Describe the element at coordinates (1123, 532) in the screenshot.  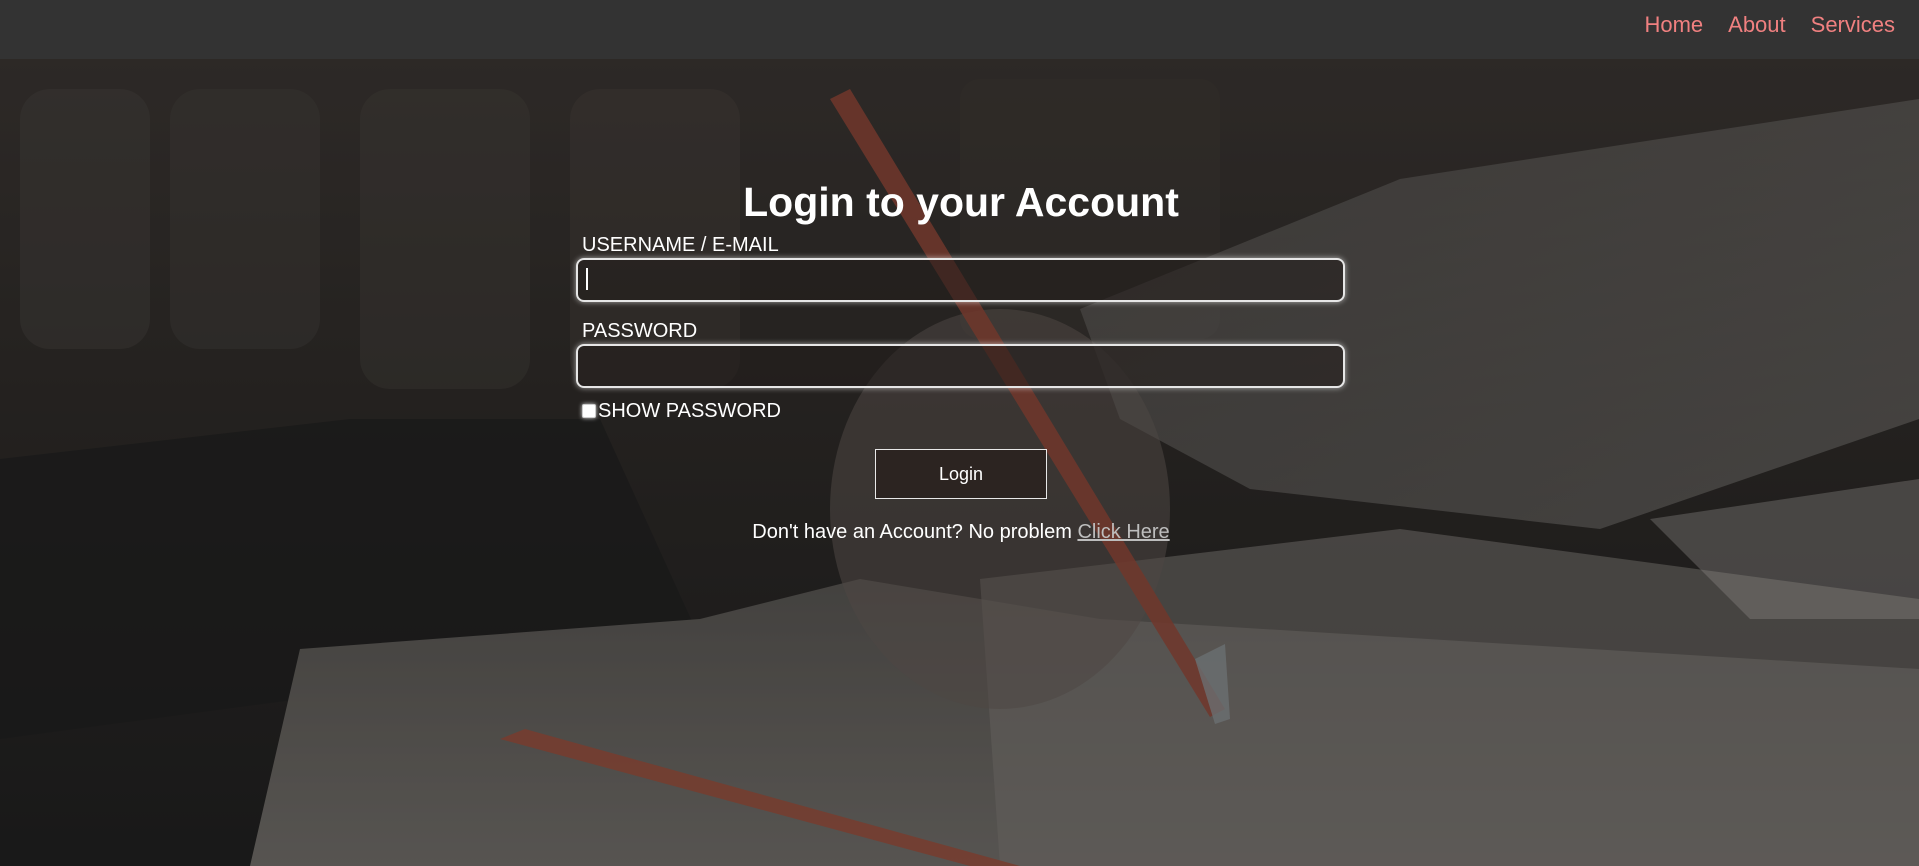
I see `signup-link: Click Here` at that location.